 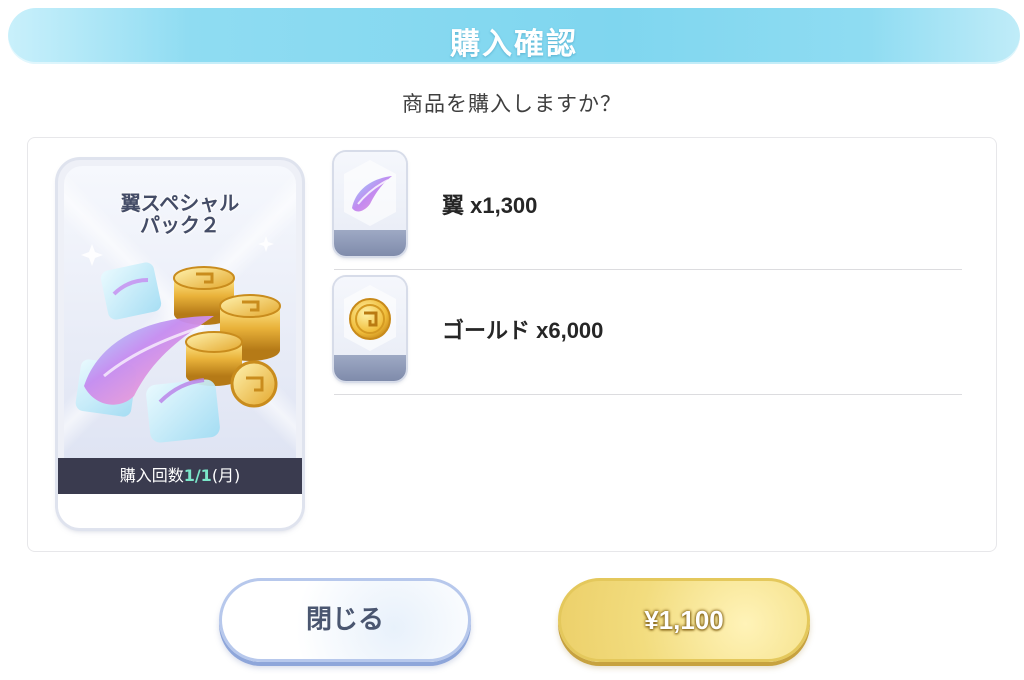 What do you see at coordinates (180, 203) in the screenshot?
I see `pack-name-line1: 翼スペシャル` at bounding box center [180, 203].